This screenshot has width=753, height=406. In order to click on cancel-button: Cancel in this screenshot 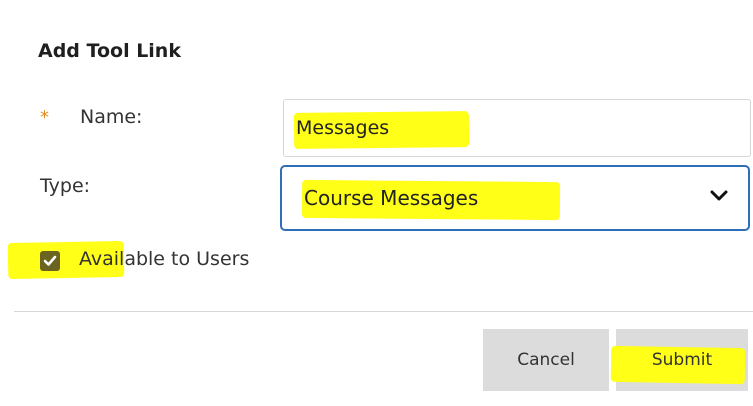, I will do `click(546, 360)`.